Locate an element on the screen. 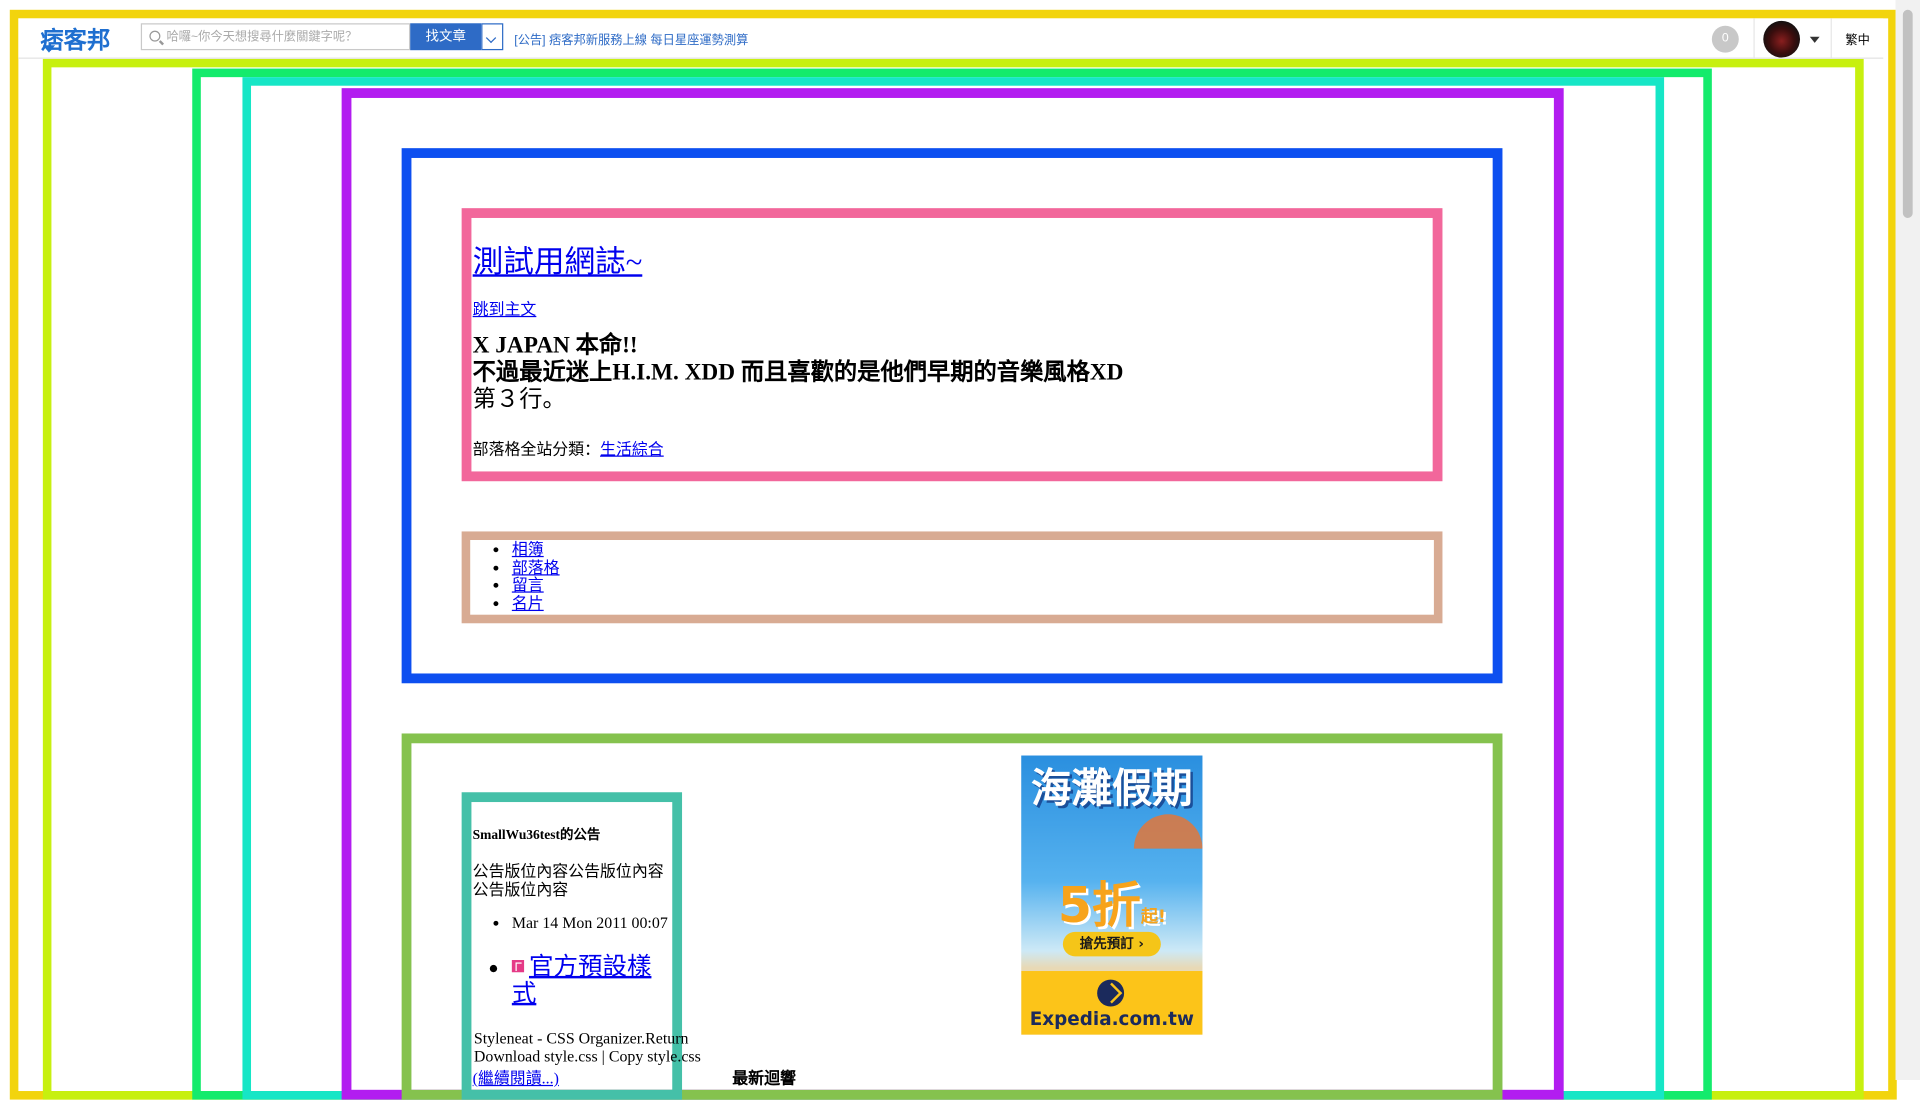  menu-item: 部落格 is located at coordinates (536, 567).